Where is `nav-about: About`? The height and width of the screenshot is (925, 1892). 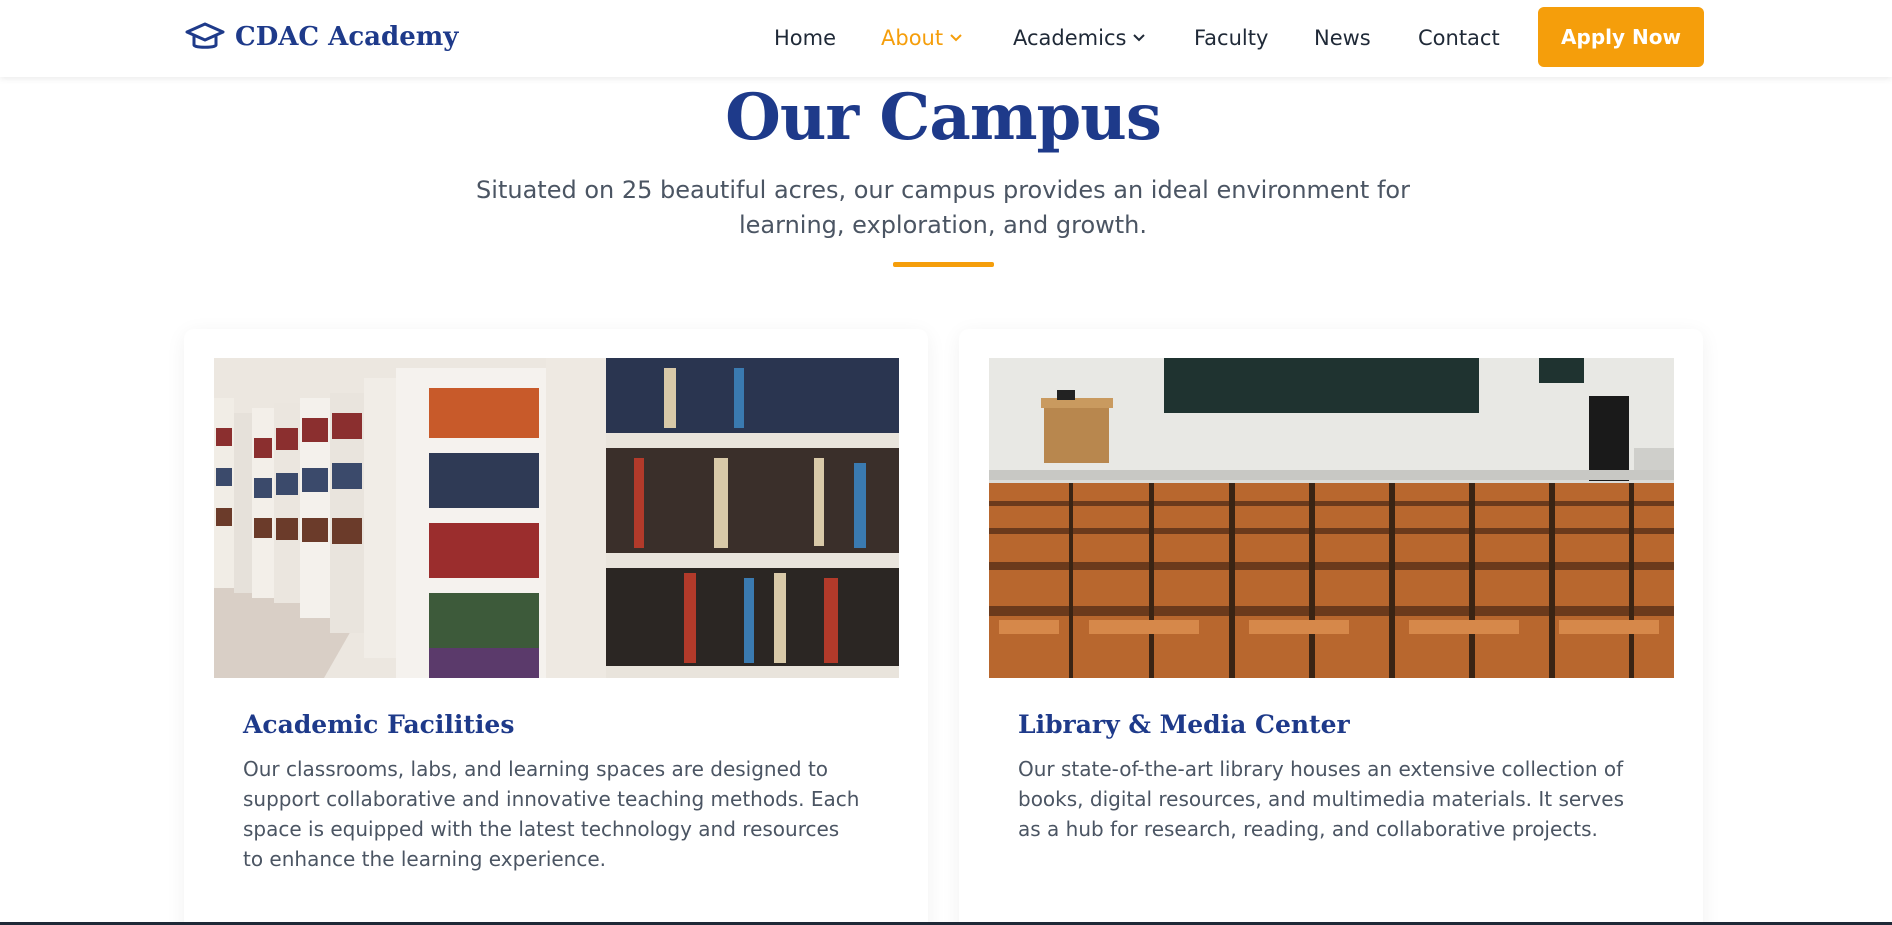 nav-about: About is located at coordinates (922, 38).